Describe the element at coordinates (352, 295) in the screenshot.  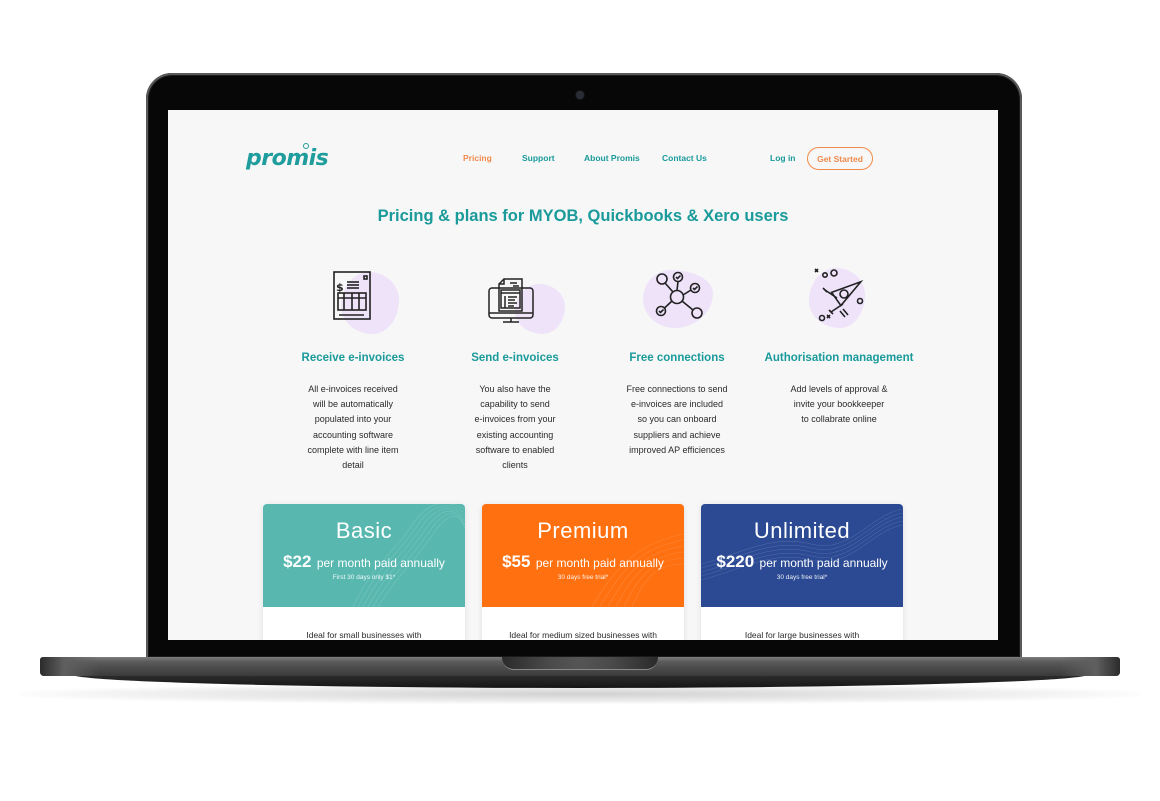
I see `invoice-document-icon: $` at that location.